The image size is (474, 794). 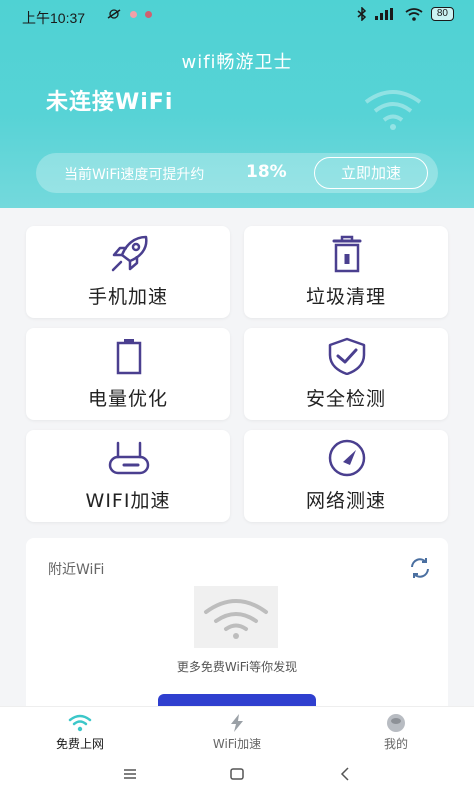 I want to click on nav-item-wifi-boost: WiFi加速, so click(x=237, y=731).